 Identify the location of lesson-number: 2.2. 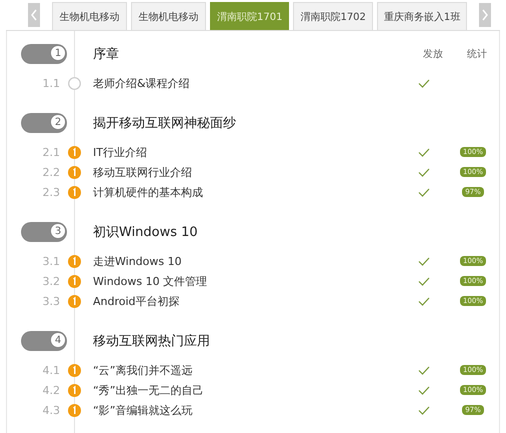
(51, 172).